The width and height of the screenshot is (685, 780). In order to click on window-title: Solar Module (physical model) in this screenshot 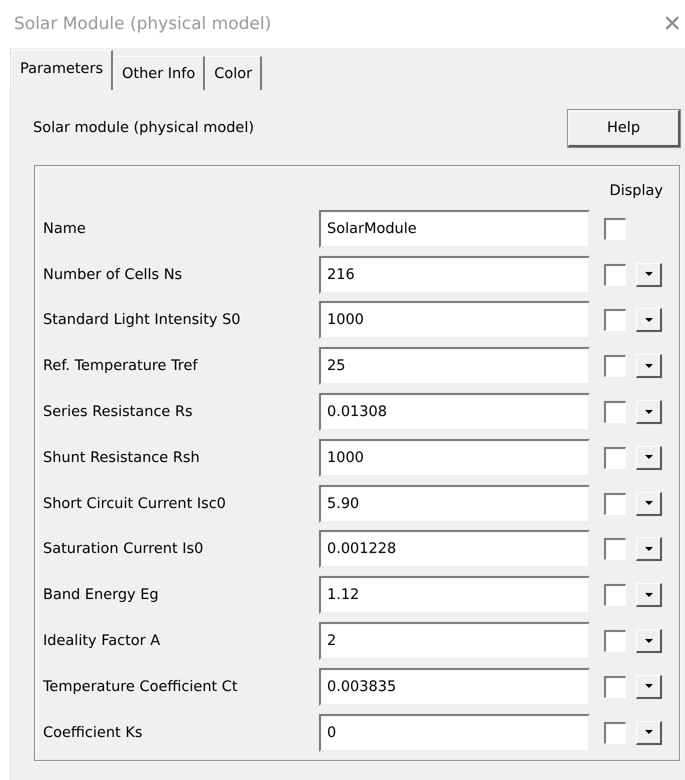, I will do `click(143, 24)`.